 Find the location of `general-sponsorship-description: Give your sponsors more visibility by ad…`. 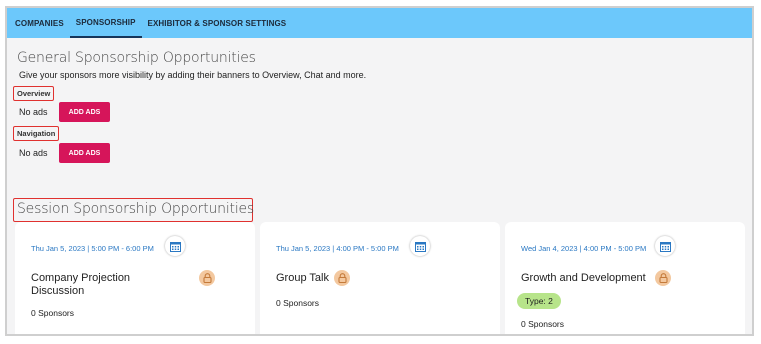

general-sponsorship-description: Give your sponsors more visibility by ad… is located at coordinates (193, 75).